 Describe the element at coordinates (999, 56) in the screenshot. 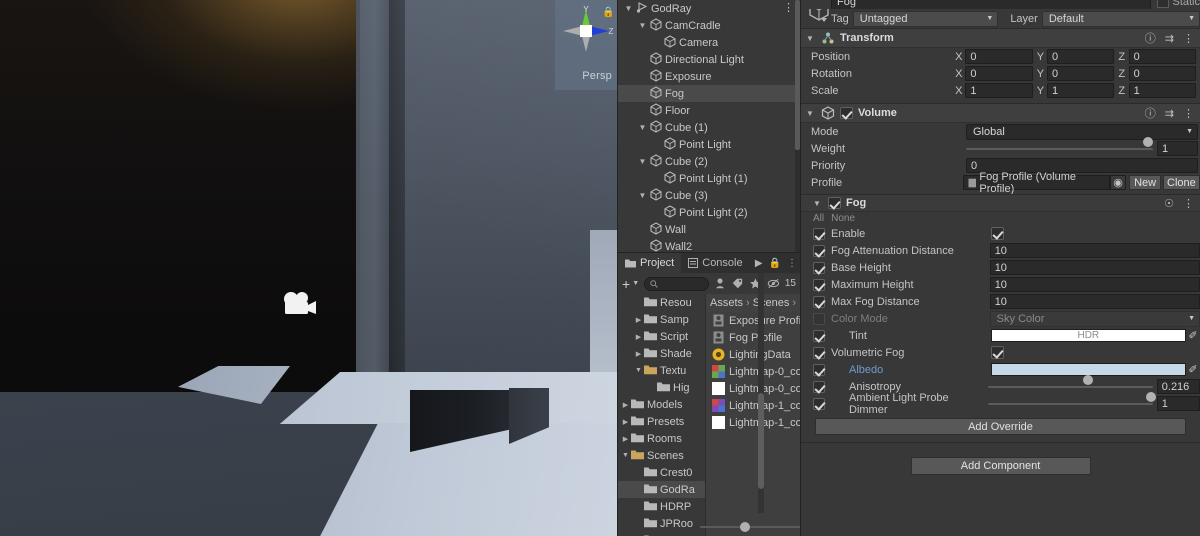

I see `transform-position-x-field: 0` at that location.